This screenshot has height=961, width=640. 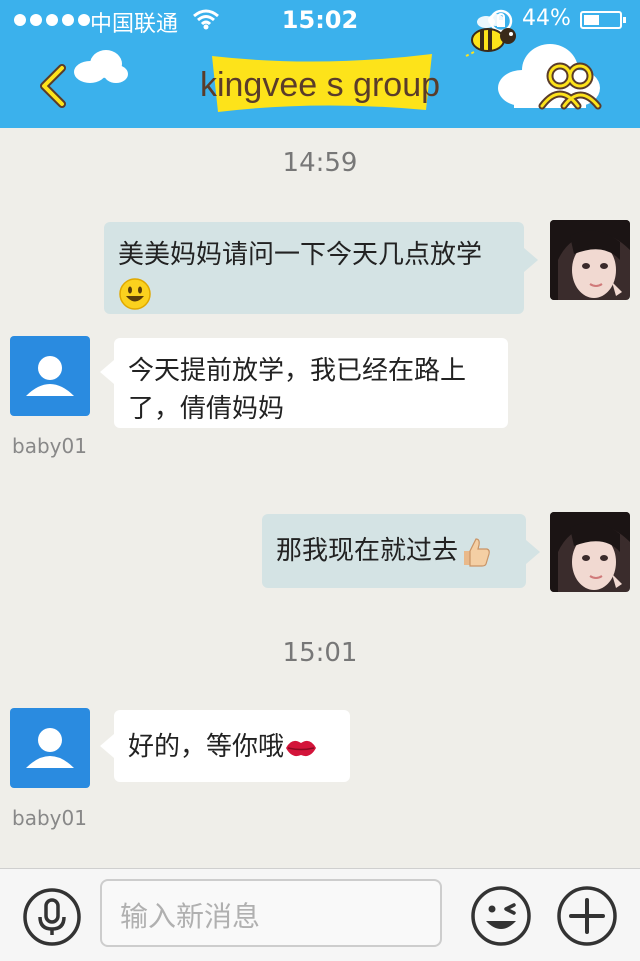 I want to click on outgoing-message-bubble: 那我现在就过去, so click(x=394, y=551).